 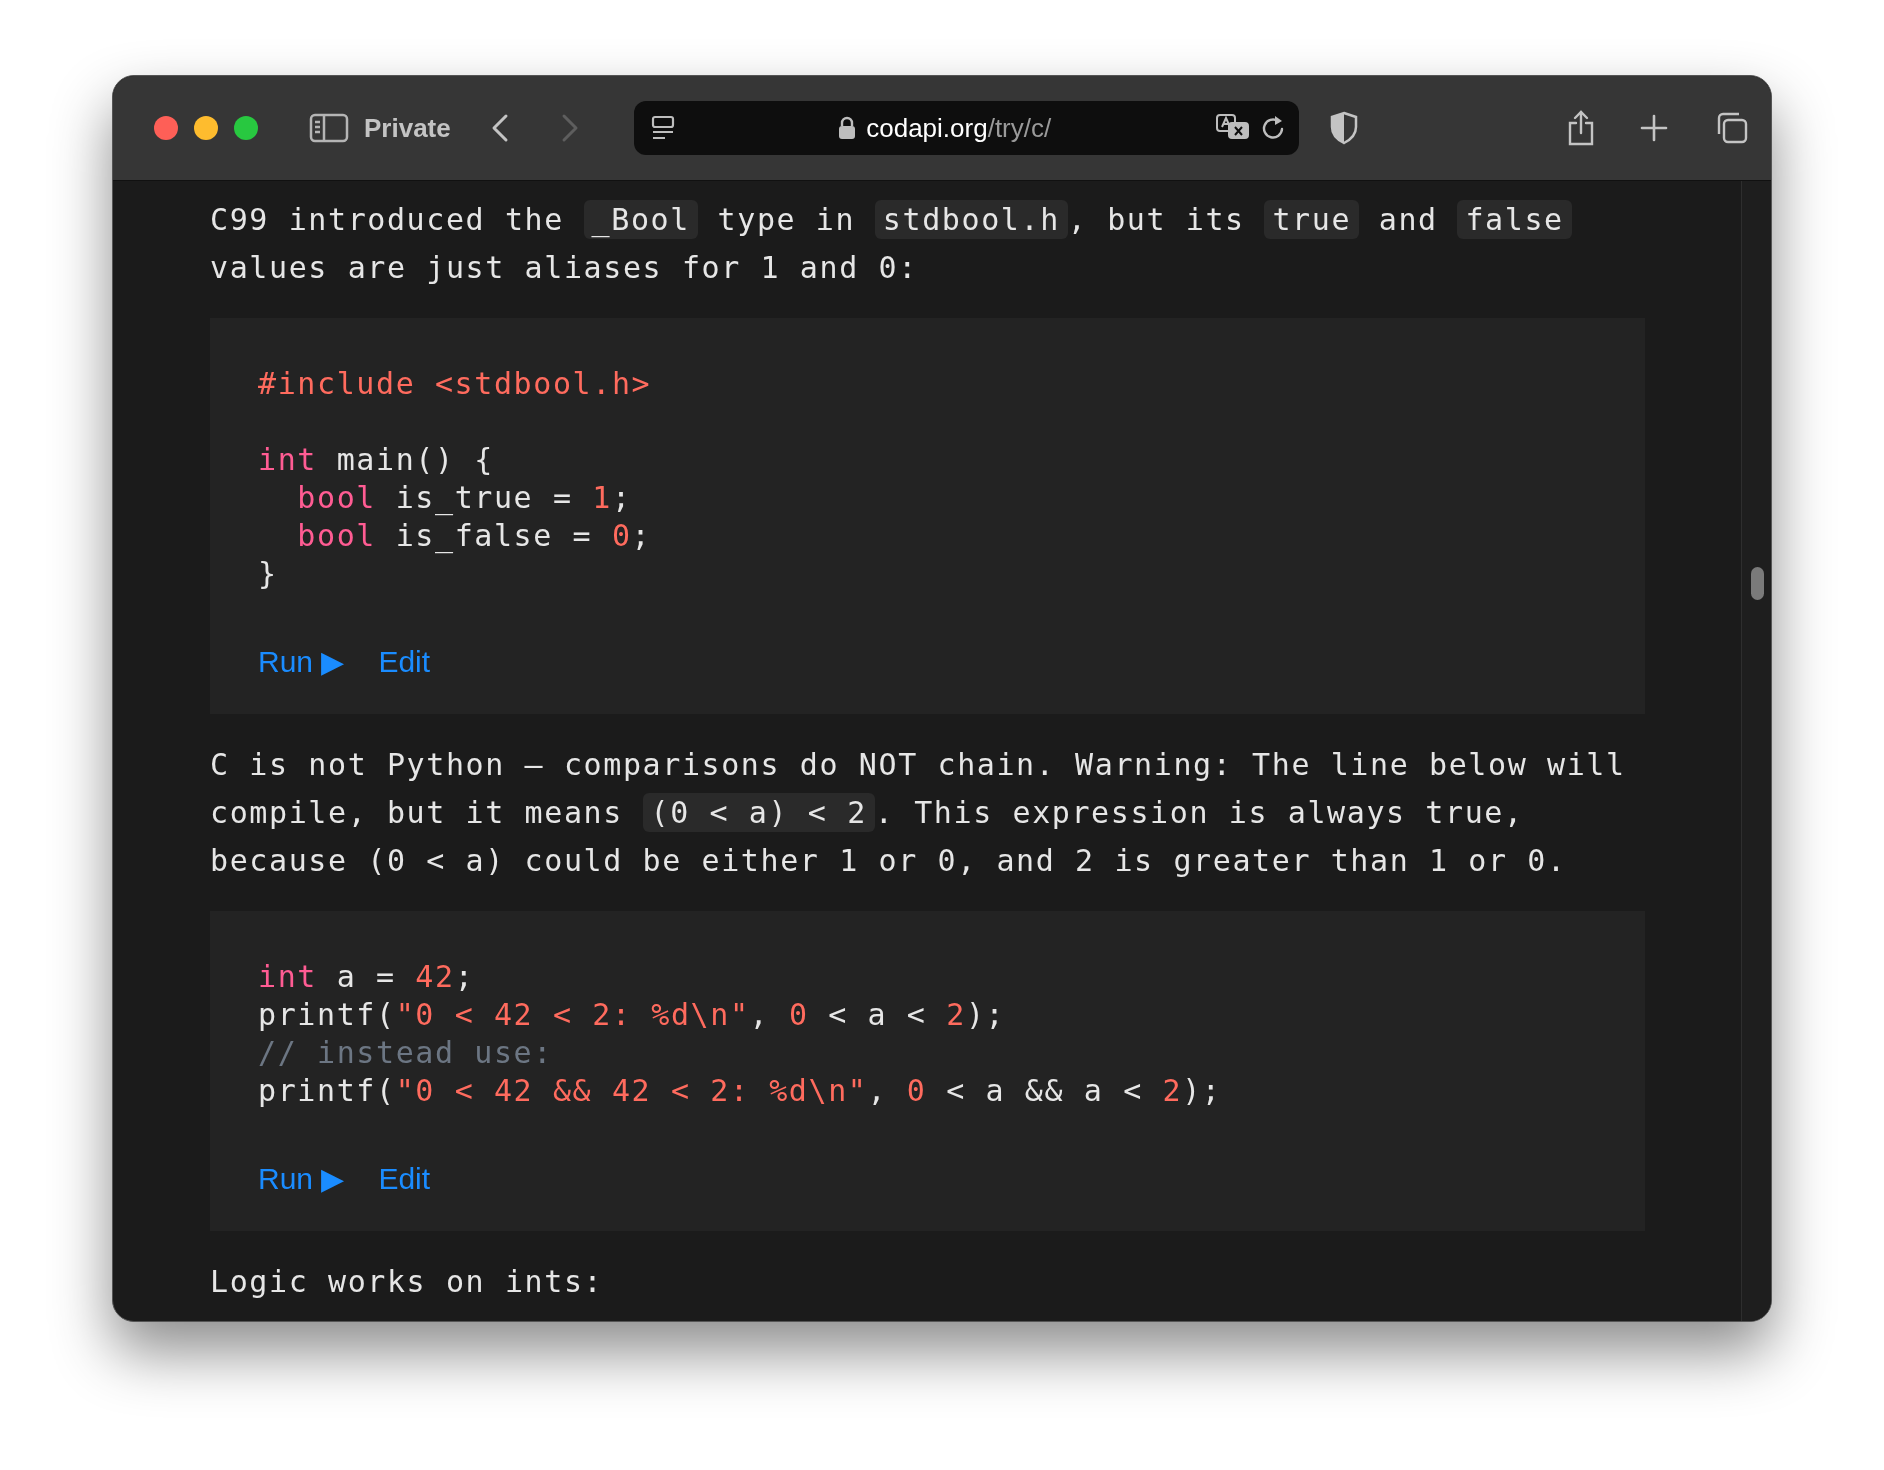 I want to click on minimize-button, so click(x=206, y=128).